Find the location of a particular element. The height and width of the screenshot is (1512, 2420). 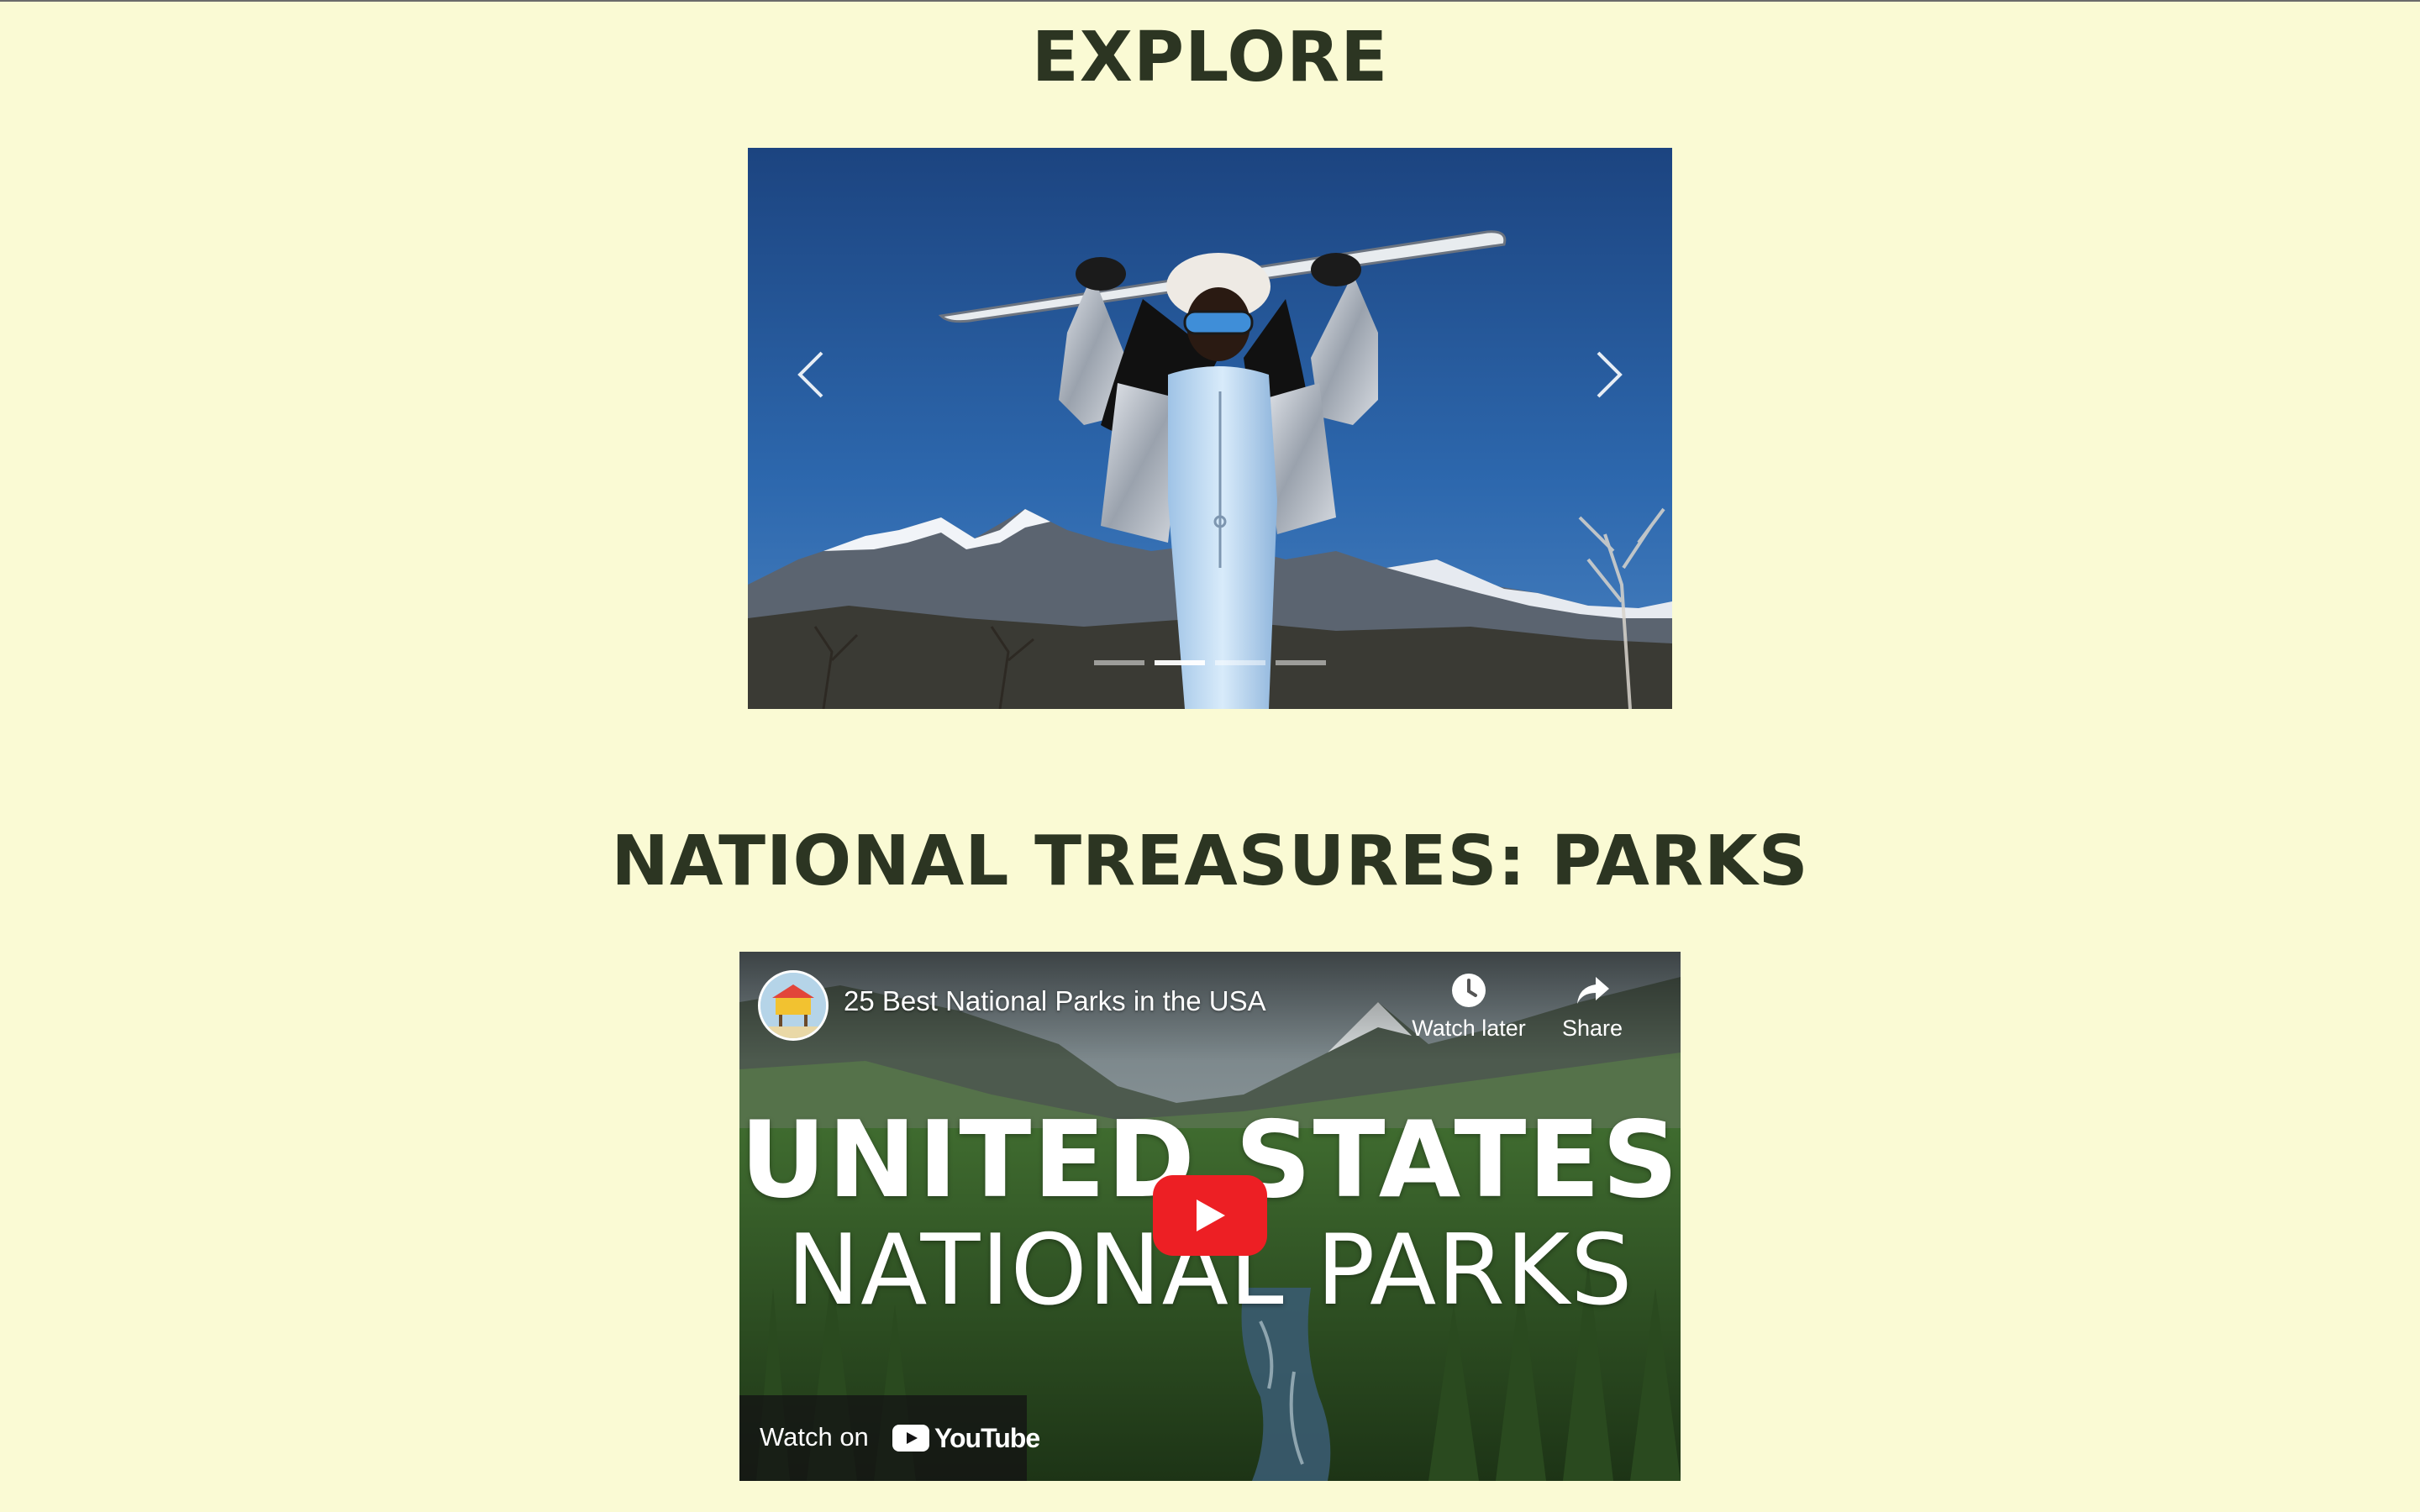

carousel-next-button is located at coordinates (1609, 374).